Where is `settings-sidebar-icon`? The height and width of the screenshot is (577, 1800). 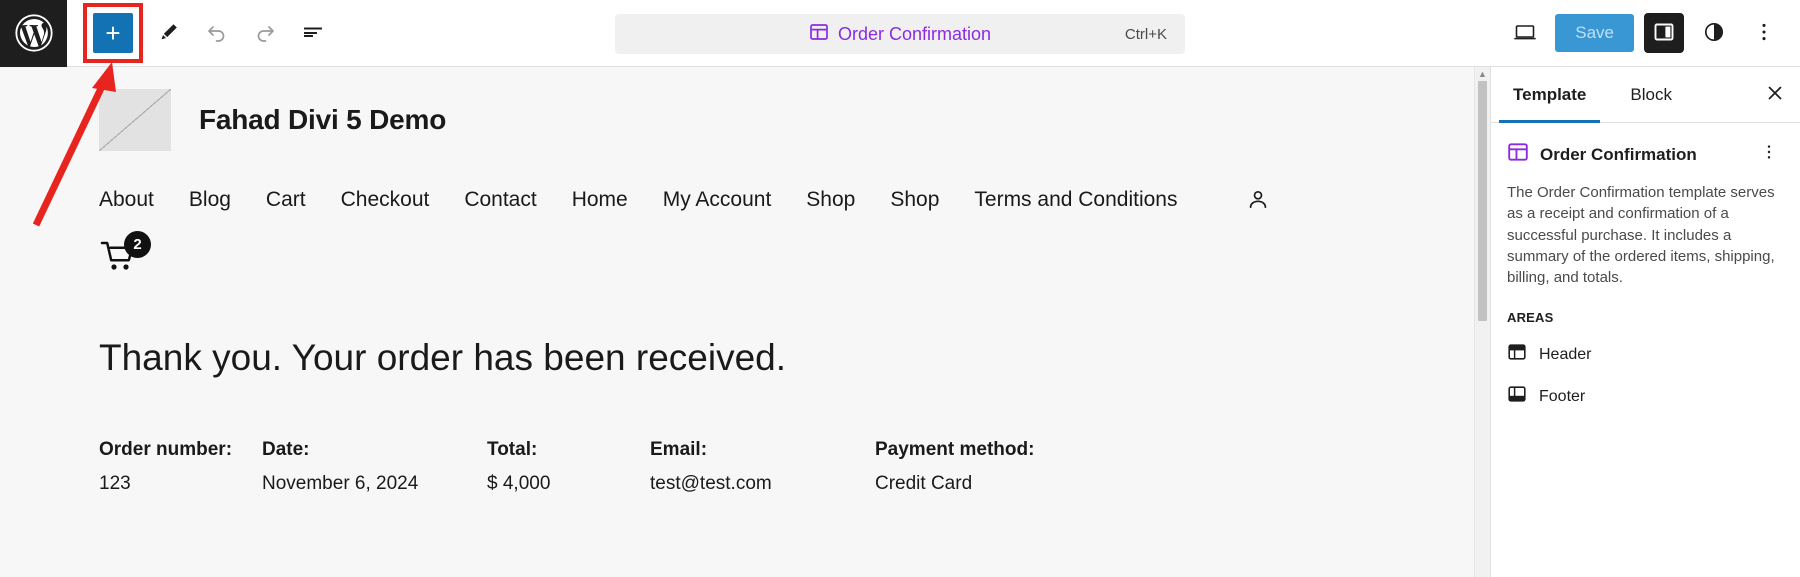
settings-sidebar-icon is located at coordinates (1664, 33).